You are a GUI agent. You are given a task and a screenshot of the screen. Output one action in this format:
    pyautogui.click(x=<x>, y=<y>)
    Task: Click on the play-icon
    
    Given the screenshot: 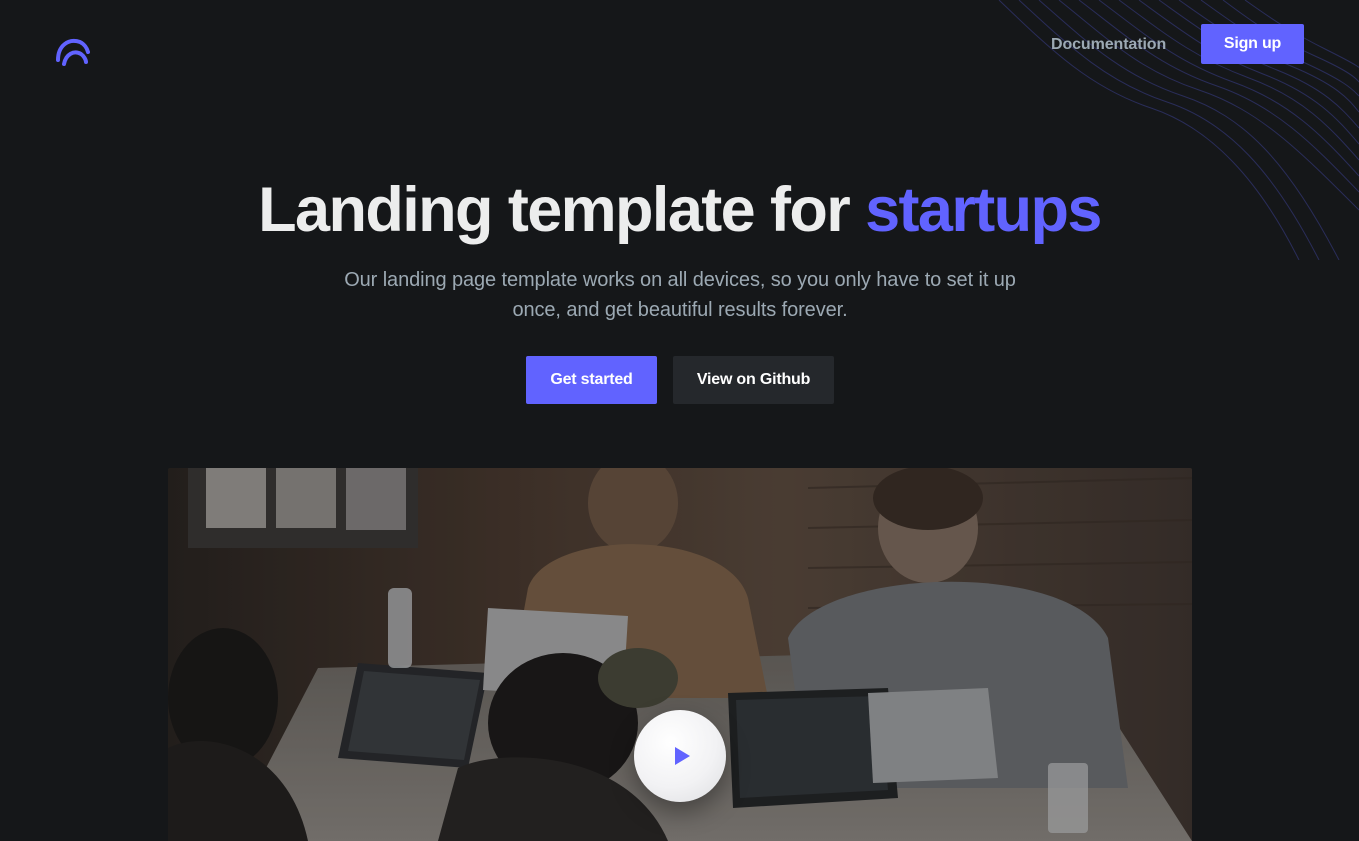 What is the action you would take?
    pyautogui.click(x=682, y=756)
    